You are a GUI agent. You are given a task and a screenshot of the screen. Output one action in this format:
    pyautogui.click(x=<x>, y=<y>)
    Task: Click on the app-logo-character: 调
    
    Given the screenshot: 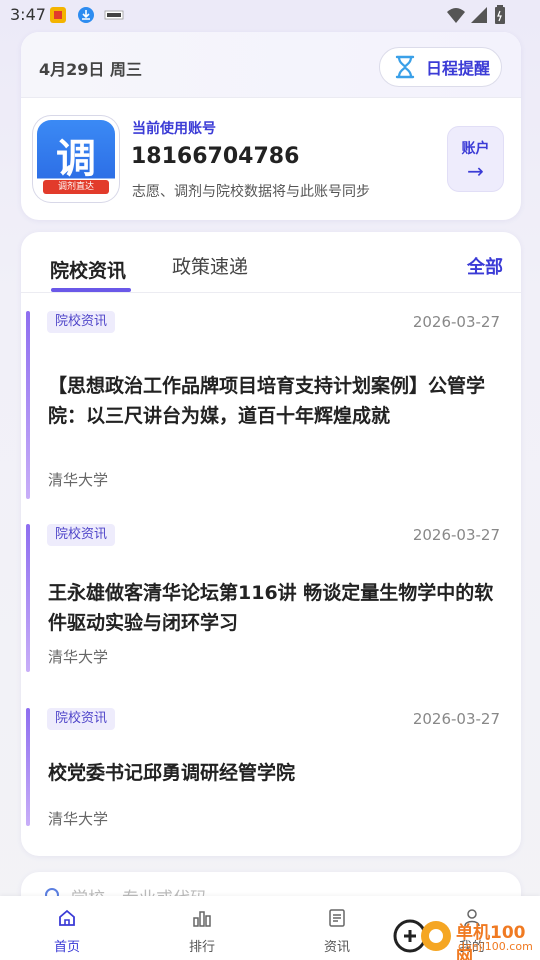 What is the action you would take?
    pyautogui.click(x=76, y=159)
    